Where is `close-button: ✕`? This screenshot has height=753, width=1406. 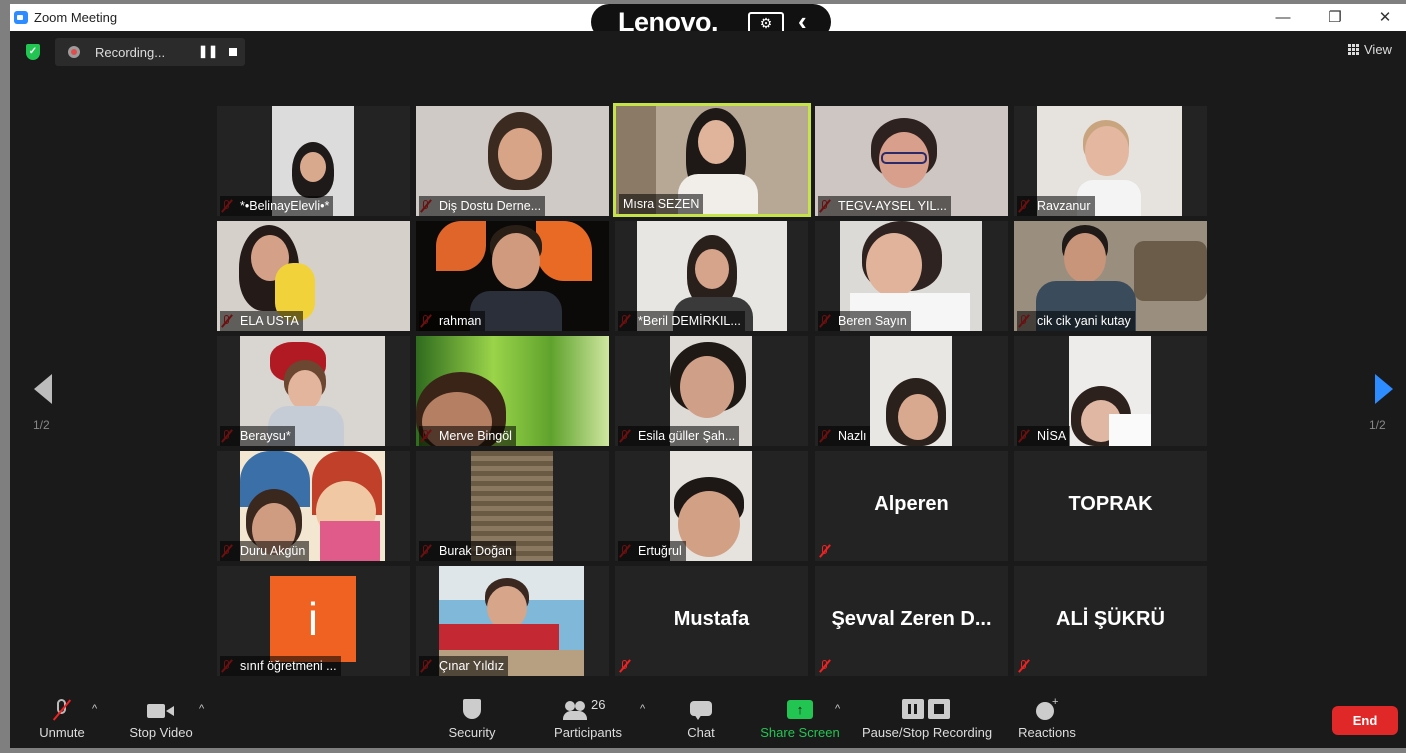
close-button: ✕ is located at coordinates (1385, 18).